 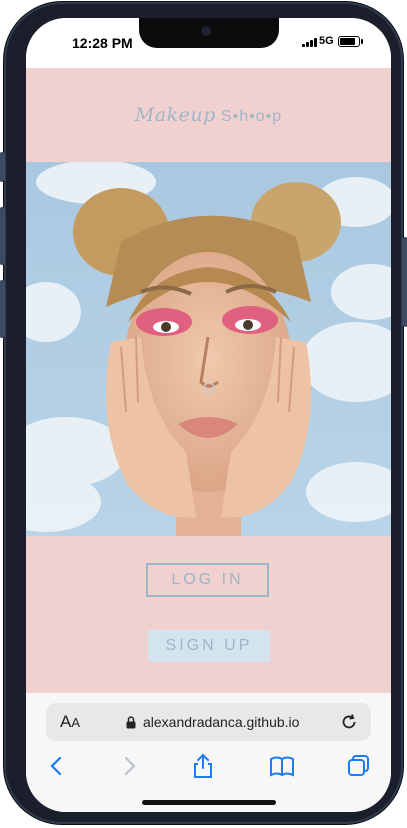 I want to click on logo-script: Makeup, so click(x=175, y=115).